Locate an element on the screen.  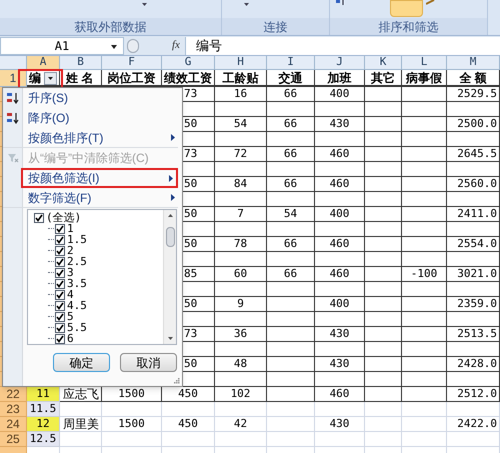
column-title: 全 额 is located at coordinates (473, 78).